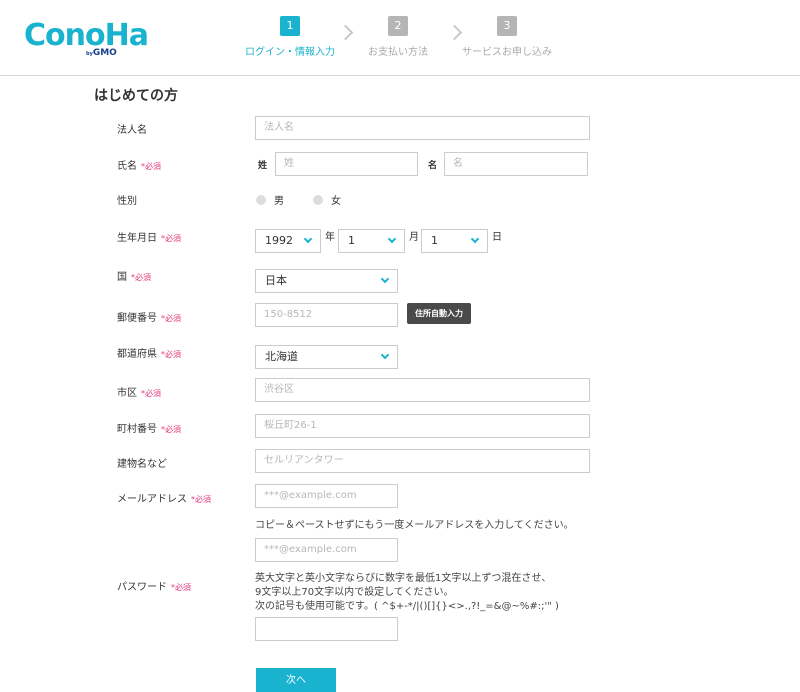  Describe the element at coordinates (507, 37) in the screenshot. I see `step-3: 3 サービスお申し込み` at that location.